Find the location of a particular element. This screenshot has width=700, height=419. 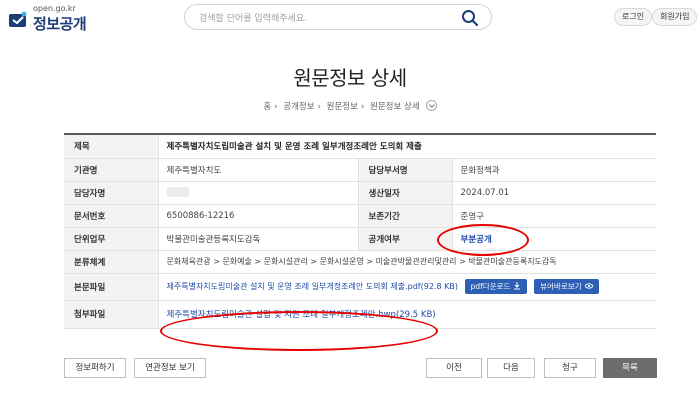

chevron-down-icon is located at coordinates (431, 105).